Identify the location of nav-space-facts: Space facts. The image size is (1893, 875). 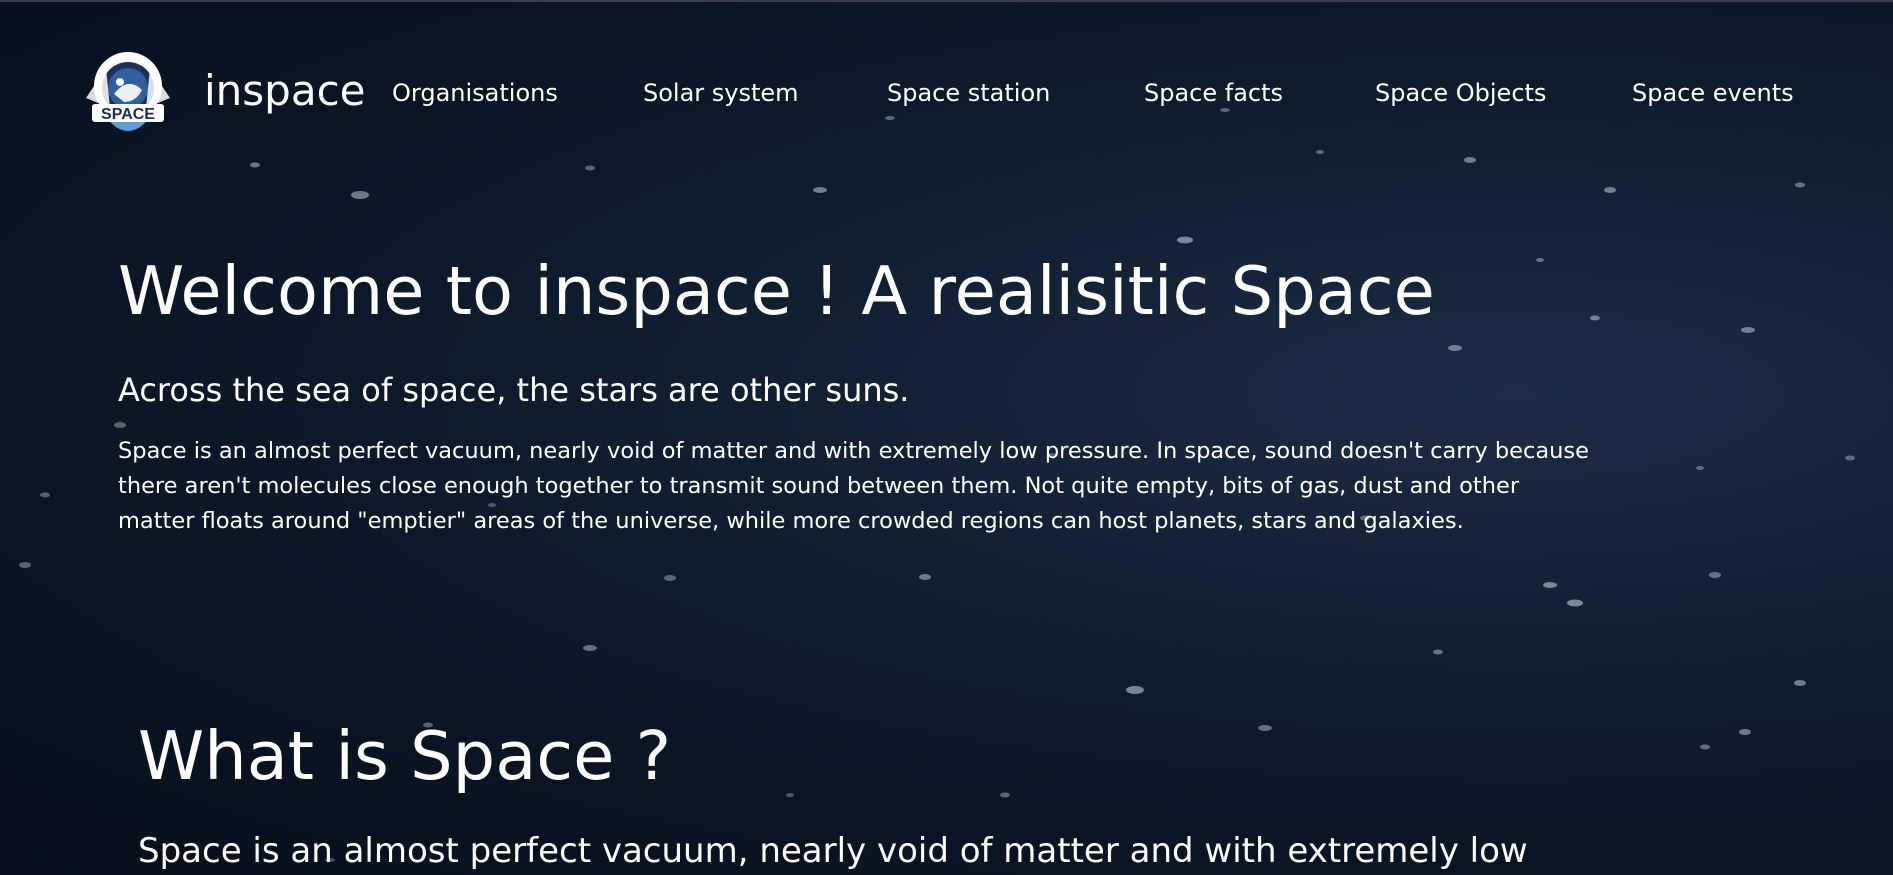
(1213, 93).